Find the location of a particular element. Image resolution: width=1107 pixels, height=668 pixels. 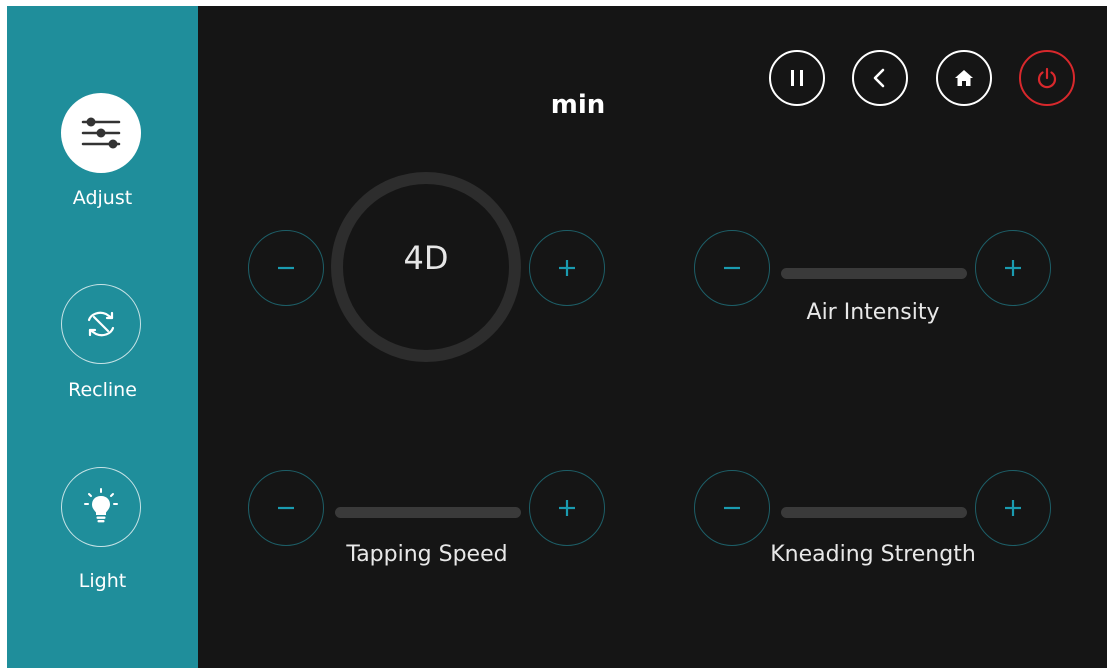

tapping-speed-decrease-button is located at coordinates (286, 508).